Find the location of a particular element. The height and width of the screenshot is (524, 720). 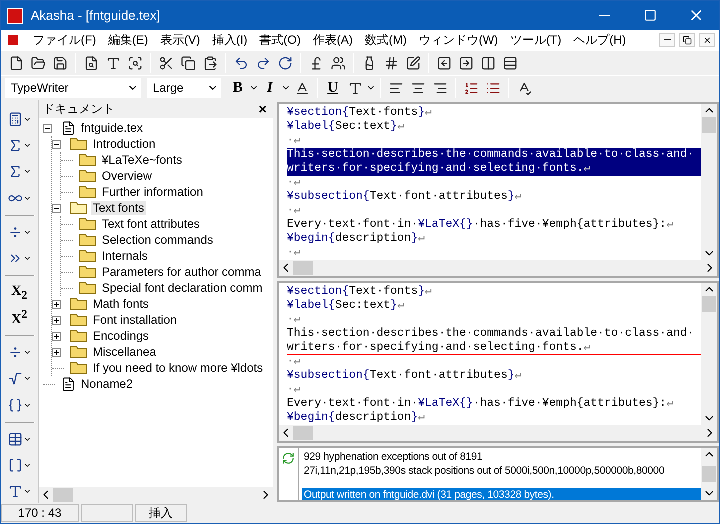

paste-icon is located at coordinates (210, 63).